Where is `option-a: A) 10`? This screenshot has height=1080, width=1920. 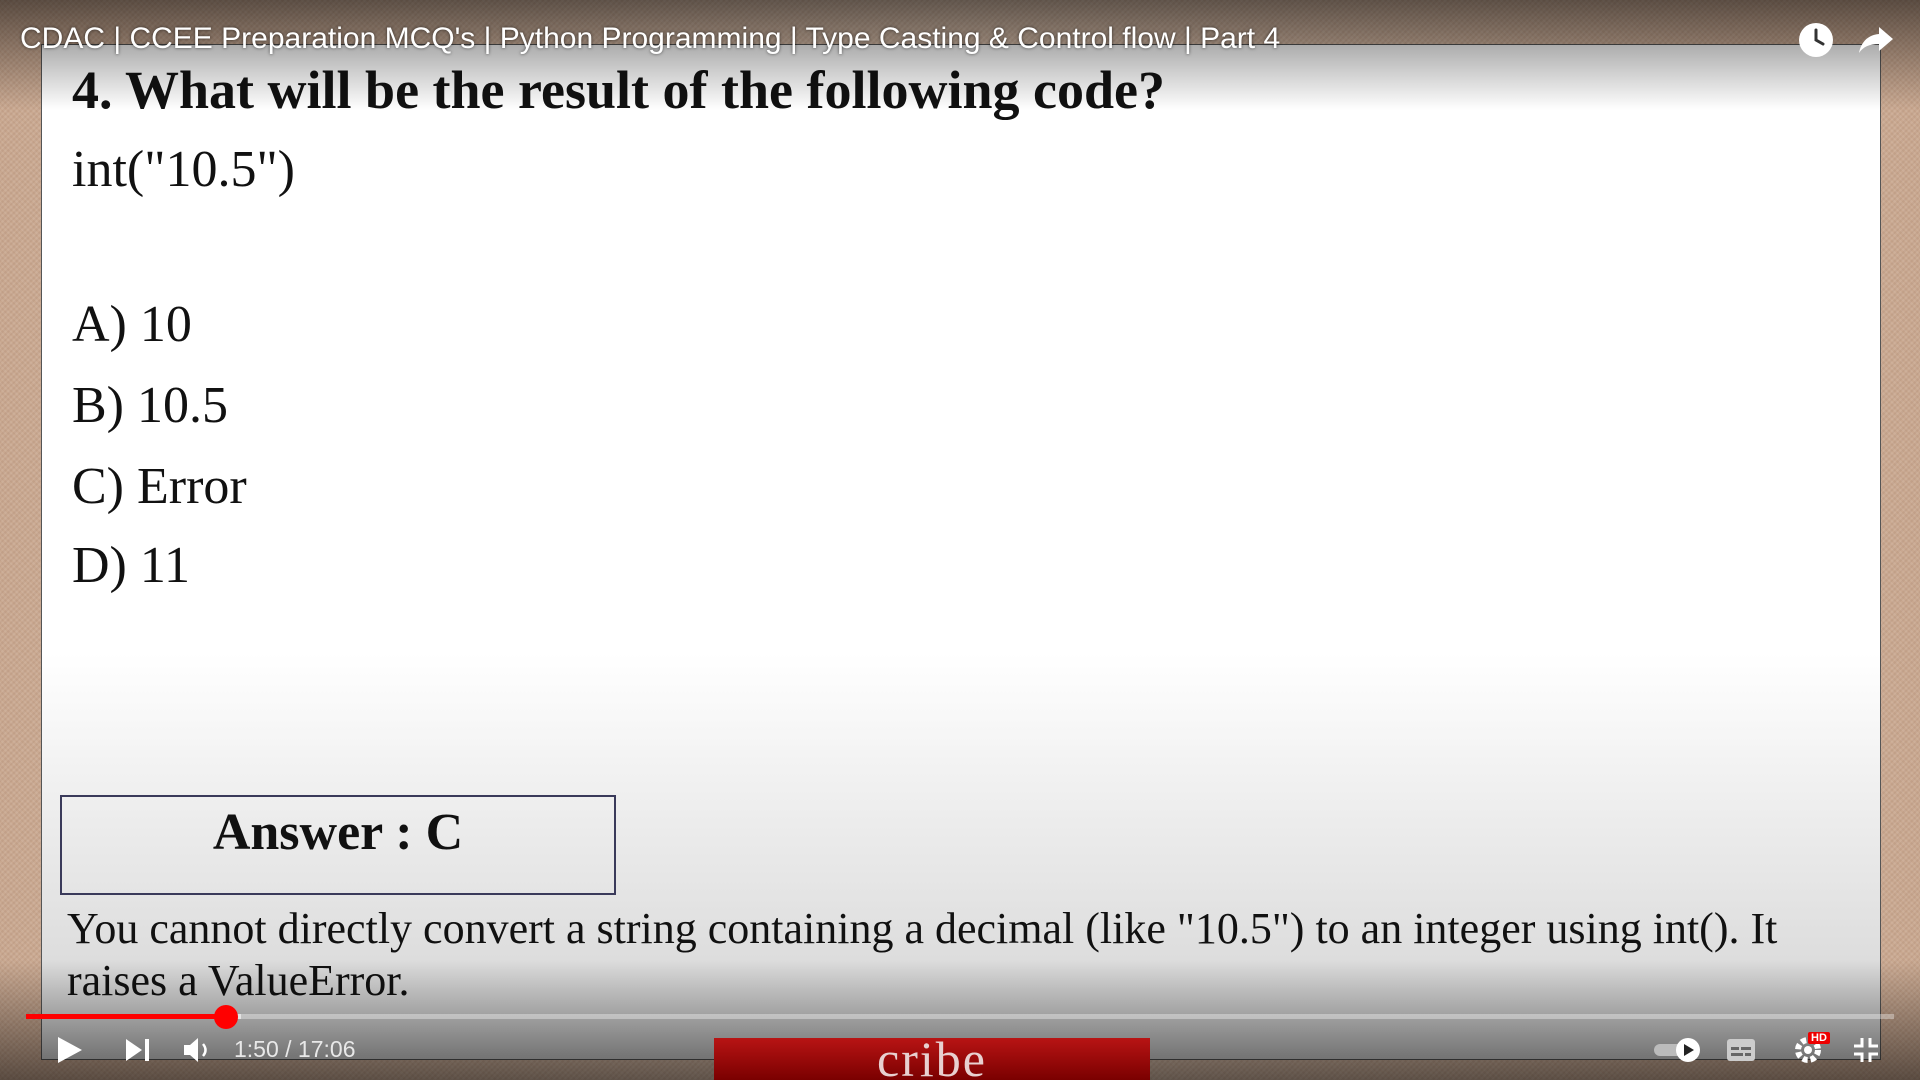 option-a: A) 10 is located at coordinates (132, 324).